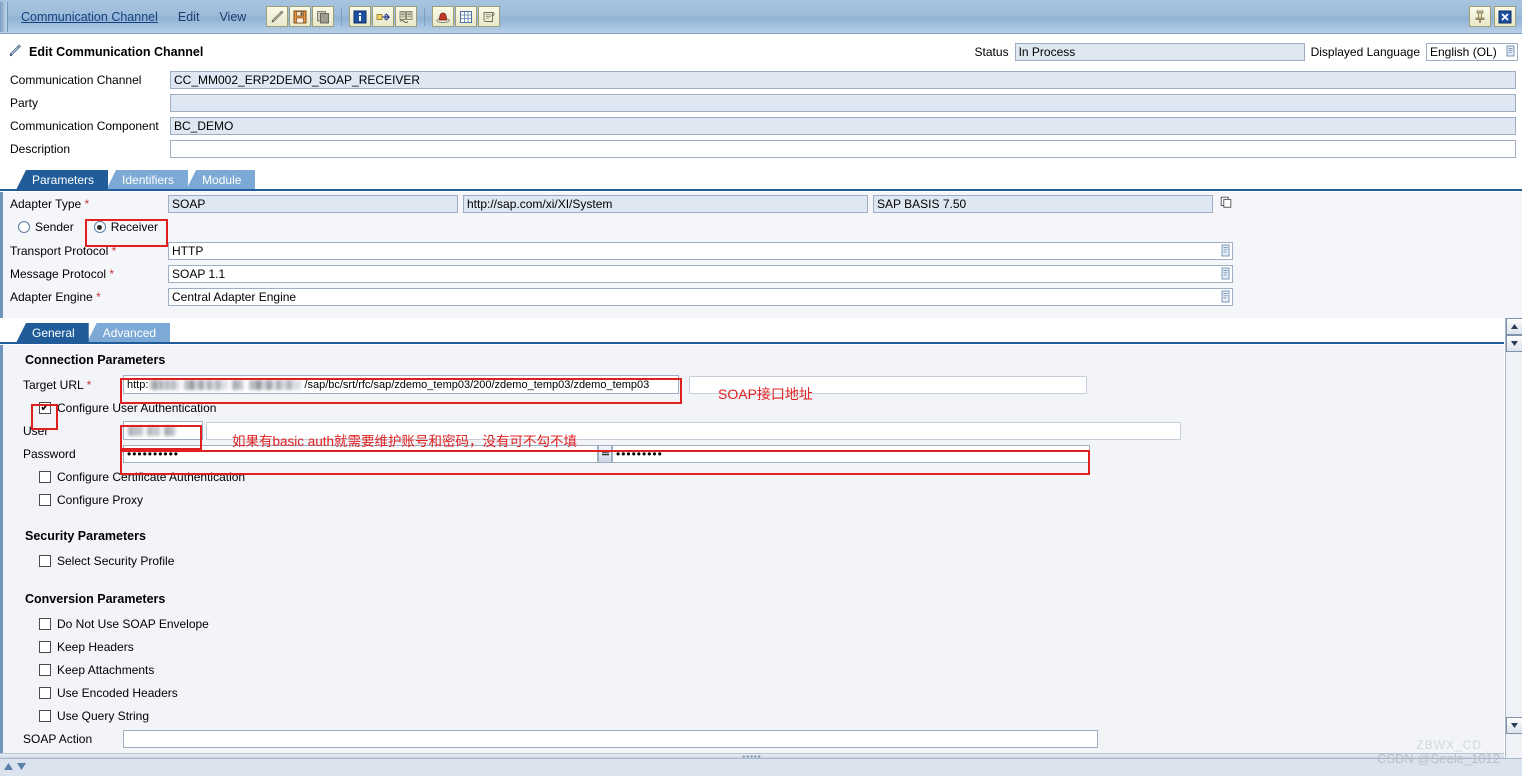 The height and width of the screenshot is (776, 1522). I want to click on red-hat-icon, so click(443, 16).